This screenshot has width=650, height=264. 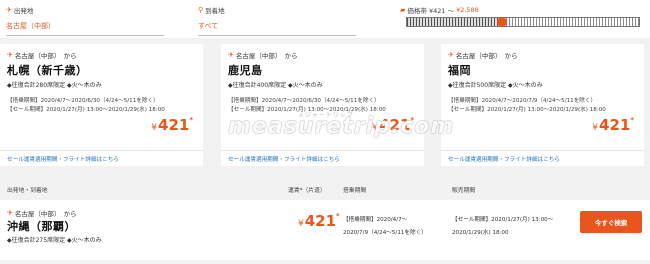 I want to click on seat-limit-text: ◆往復合計400席限定 ◆火～木のみ, so click(x=275, y=85).